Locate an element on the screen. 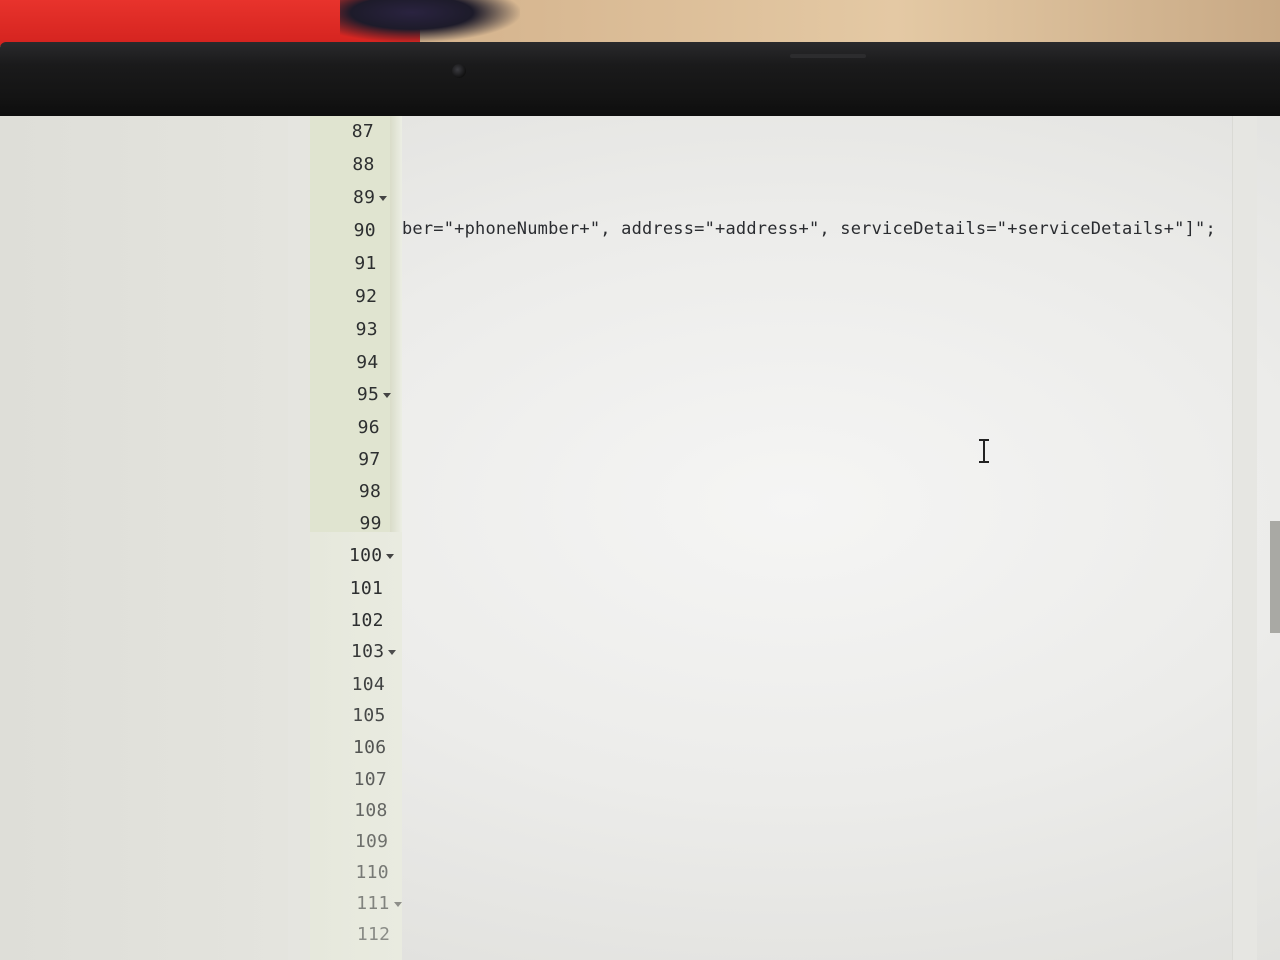 This screenshot has width=1280, height=960. line-number-105: 105 is located at coordinates (369, 715).